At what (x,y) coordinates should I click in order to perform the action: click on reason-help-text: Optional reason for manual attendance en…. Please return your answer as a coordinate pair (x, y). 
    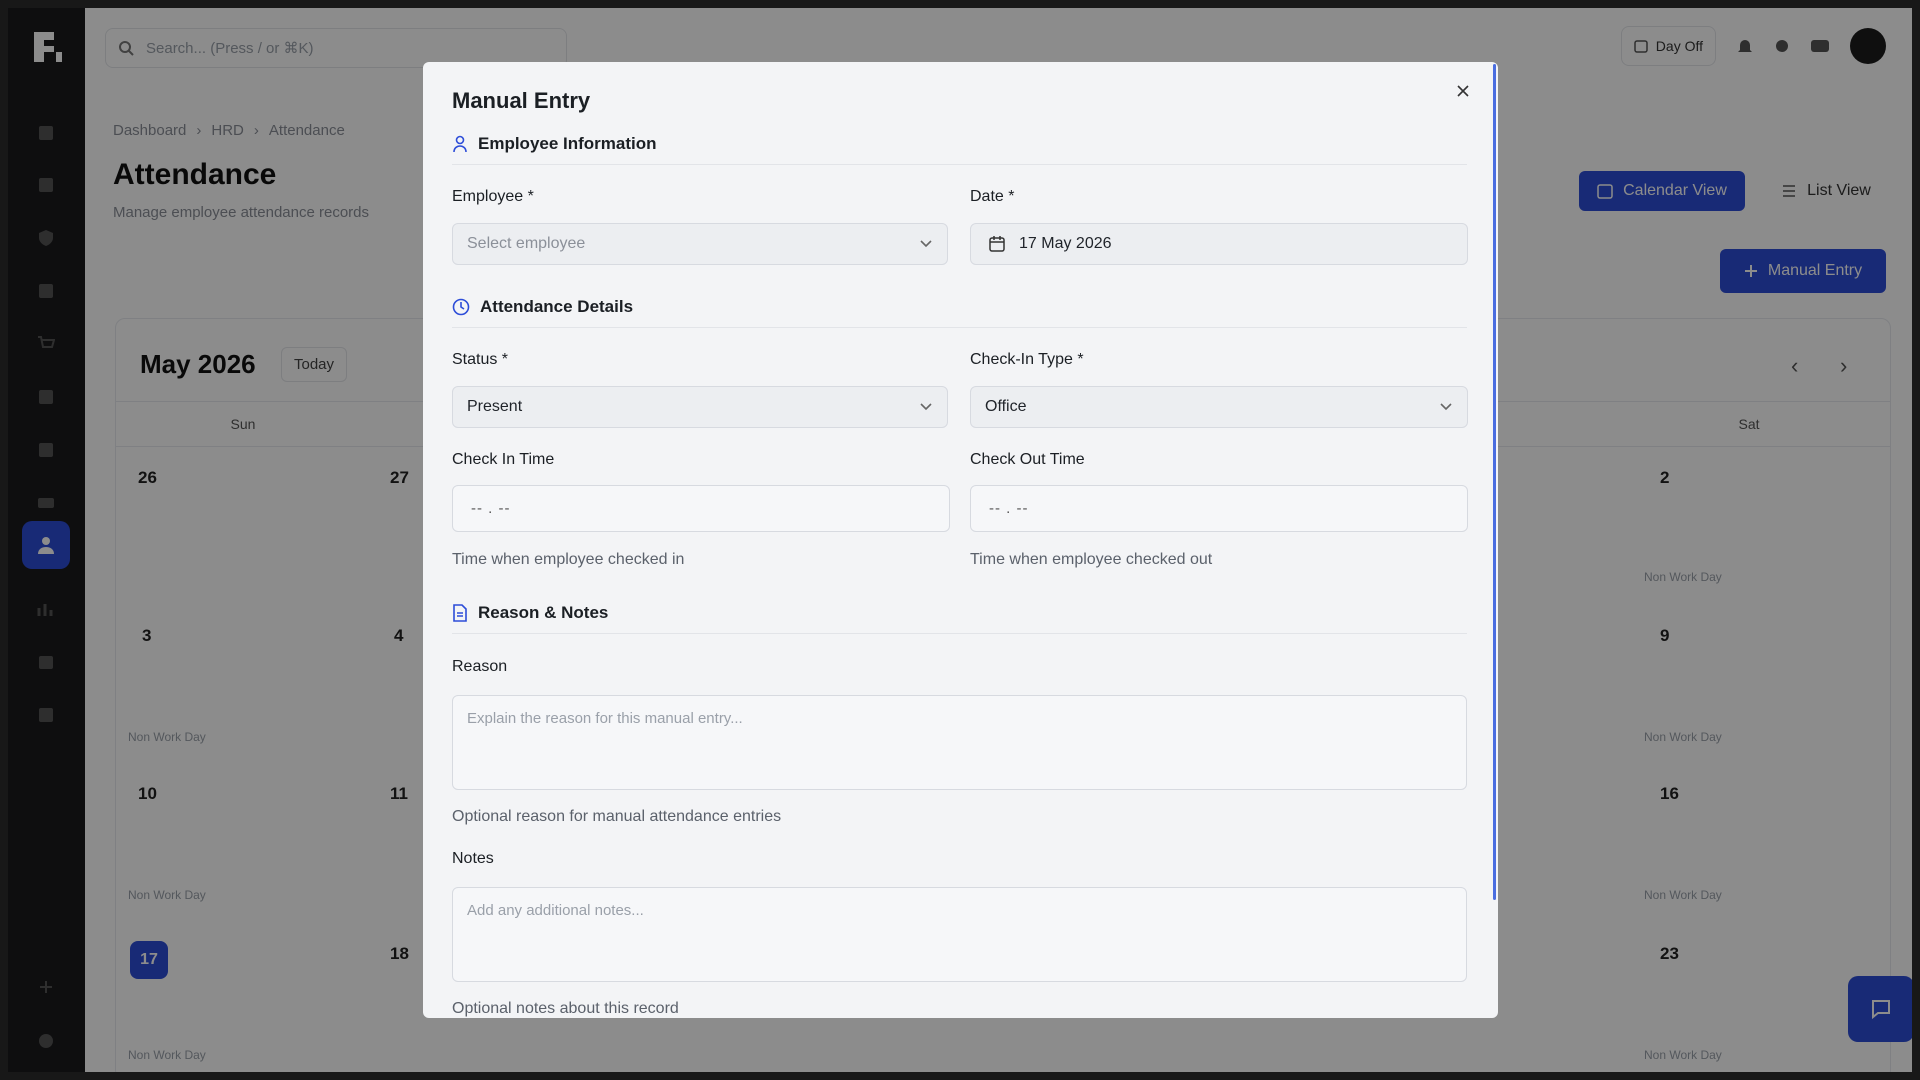
    Looking at the image, I should click on (617, 816).